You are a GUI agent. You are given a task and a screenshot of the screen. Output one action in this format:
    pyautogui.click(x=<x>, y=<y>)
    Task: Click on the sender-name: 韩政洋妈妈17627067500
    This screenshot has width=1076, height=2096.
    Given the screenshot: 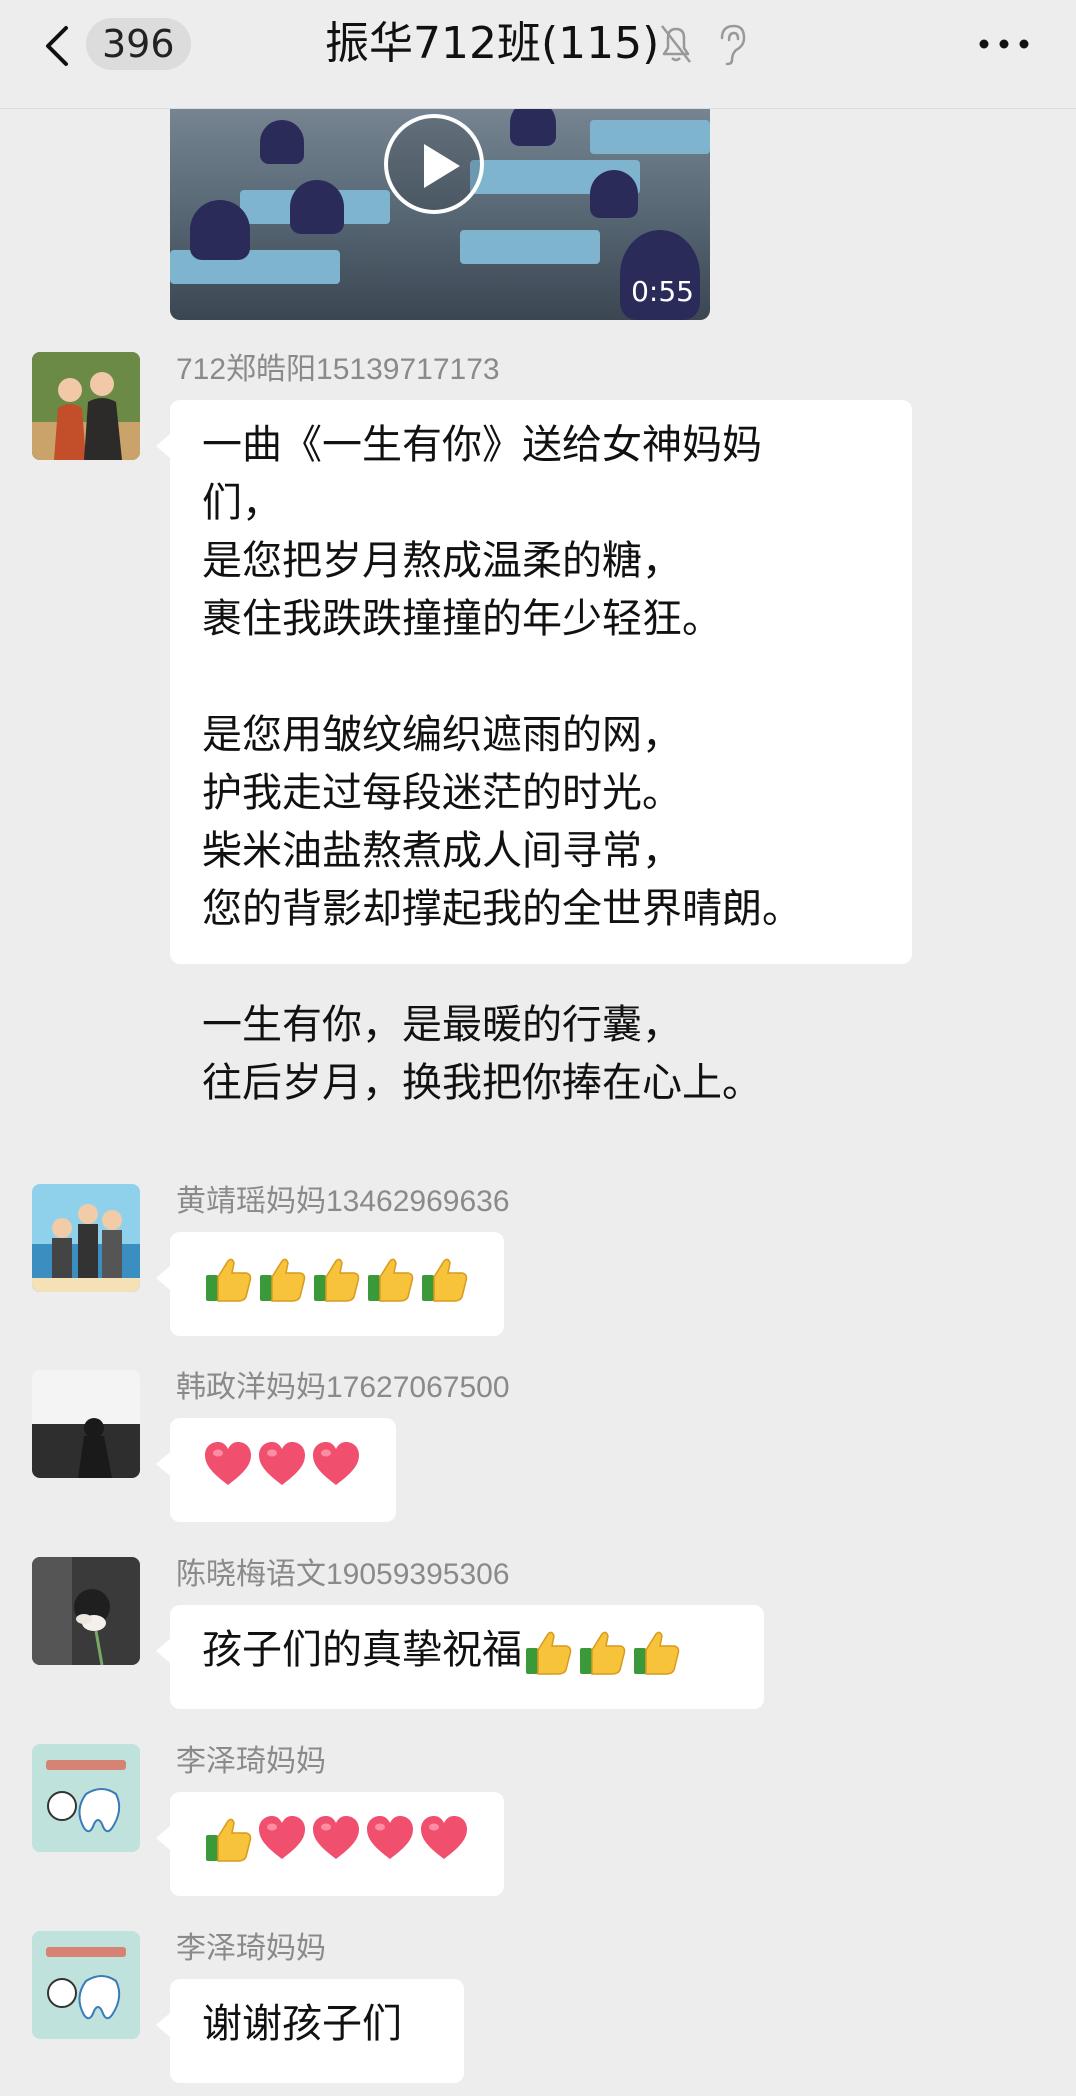 What is the action you would take?
    pyautogui.click(x=343, y=1387)
    